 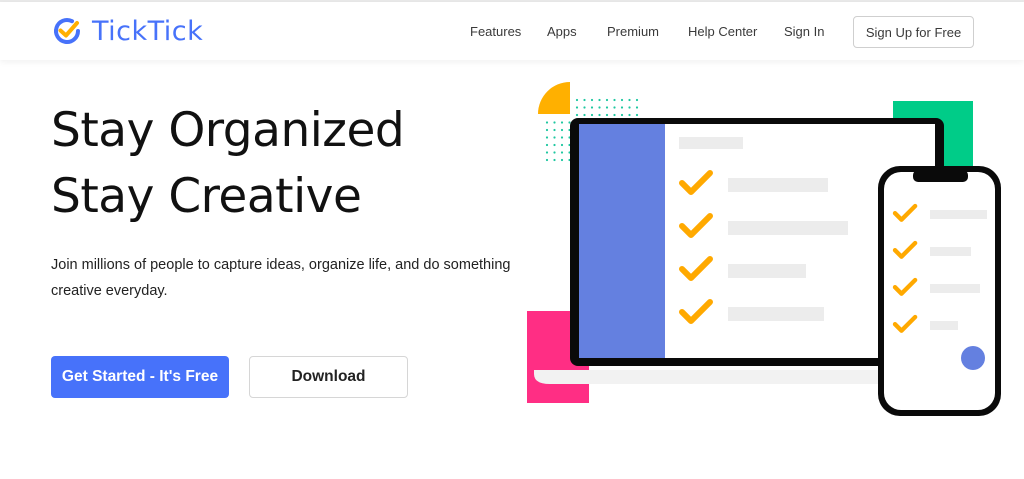 I want to click on sign-up-button: Sign Up for Free, so click(x=913, y=32).